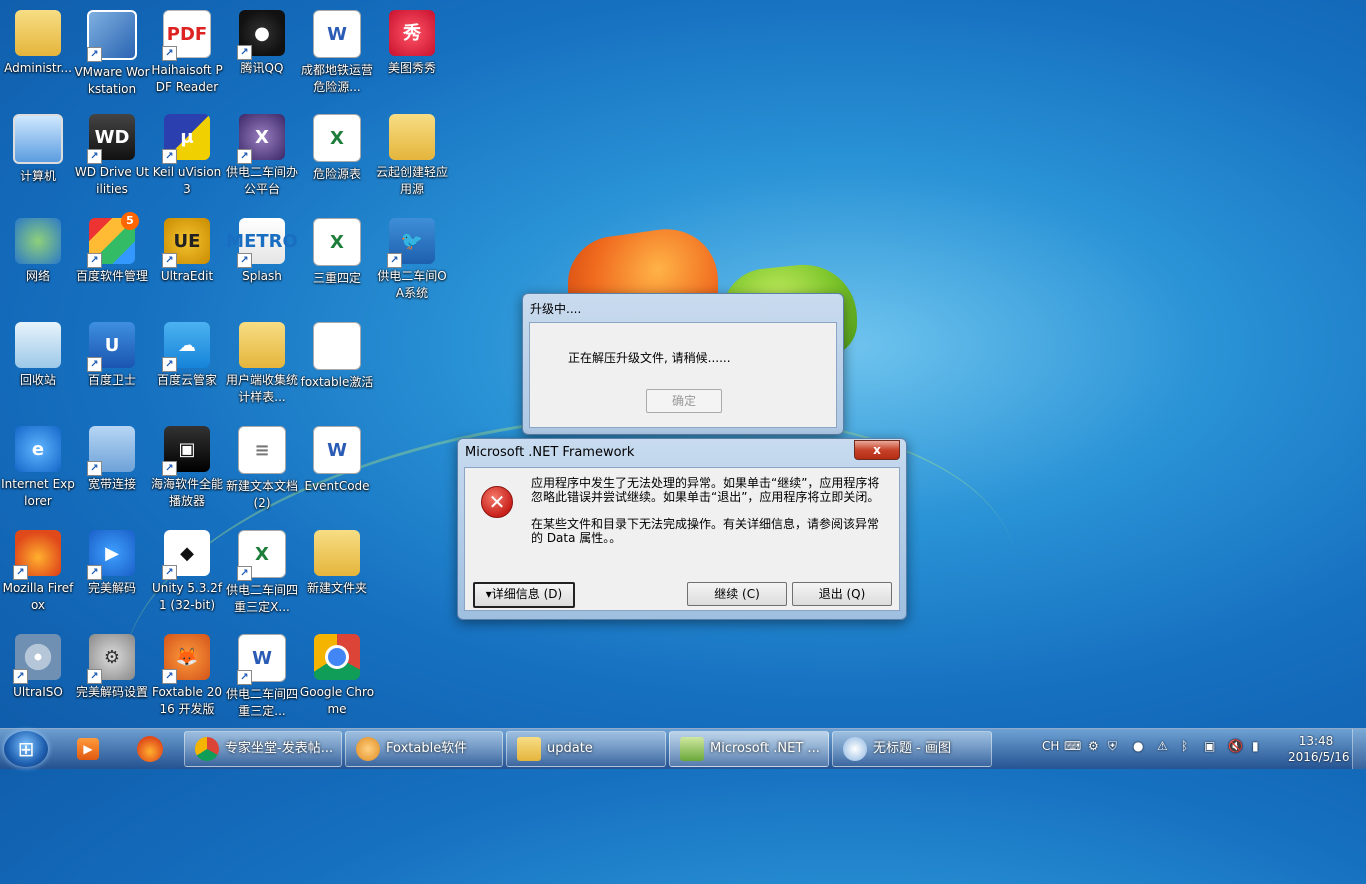  I want to click on notification-badge: 5, so click(130, 221).